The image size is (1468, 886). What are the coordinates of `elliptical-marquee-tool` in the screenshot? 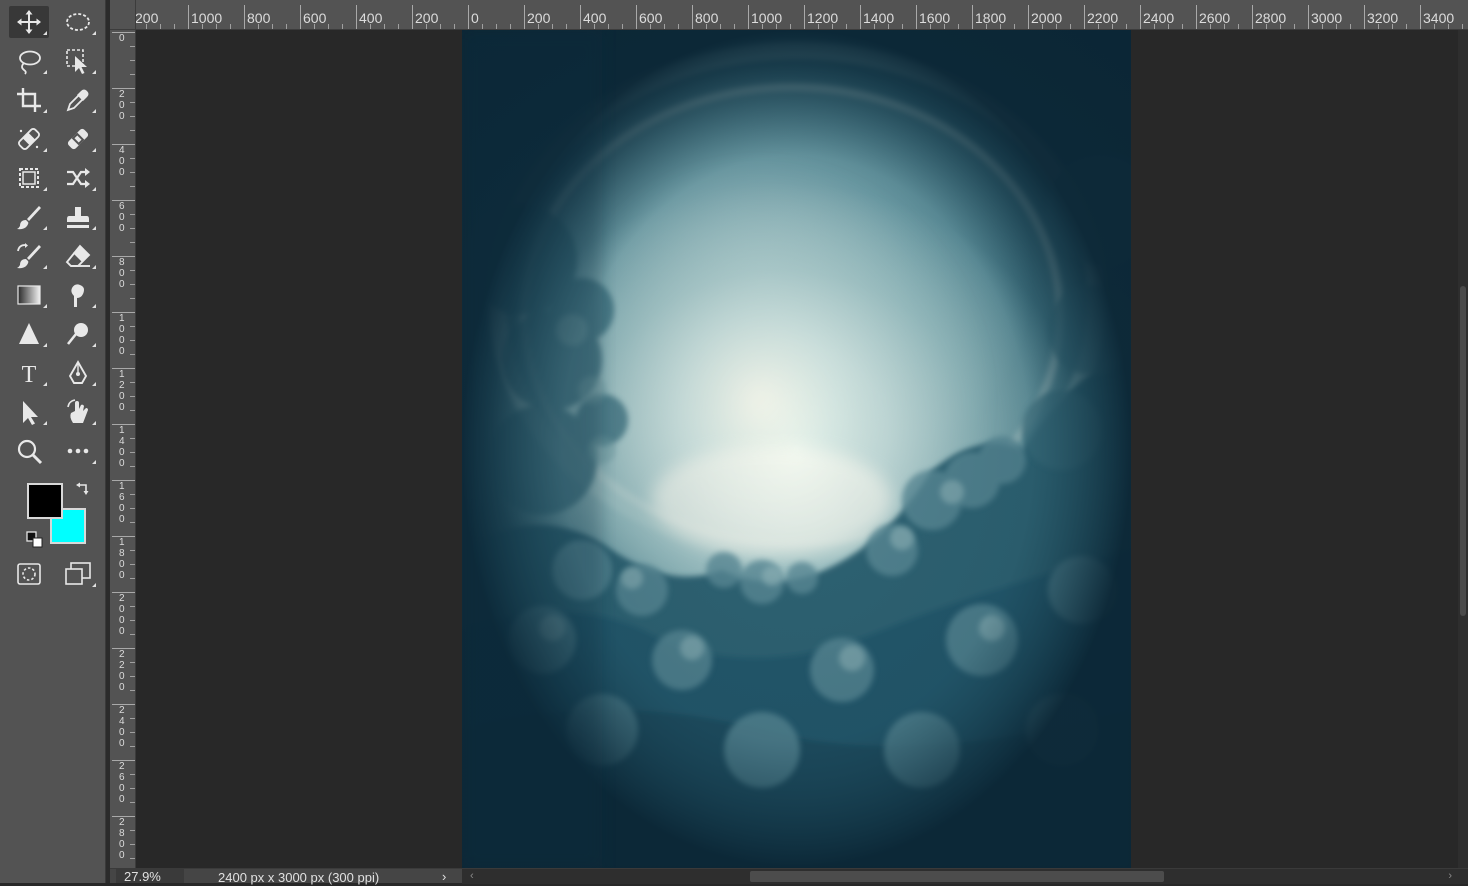 It's located at (78, 22).